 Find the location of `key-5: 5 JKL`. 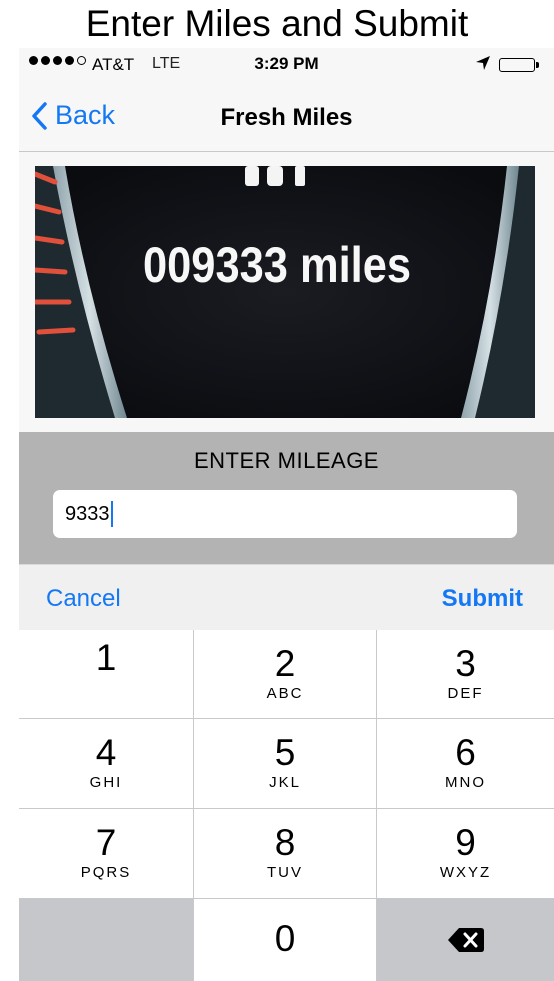

key-5: 5 JKL is located at coordinates (285, 763).